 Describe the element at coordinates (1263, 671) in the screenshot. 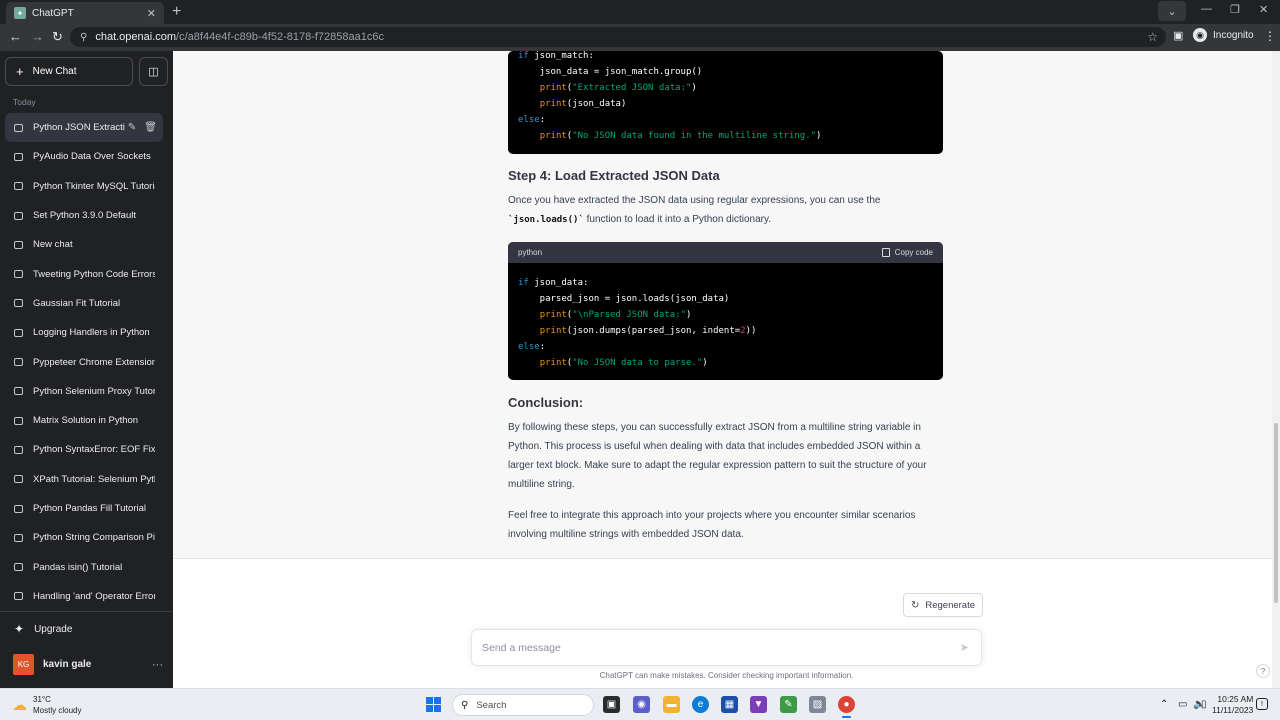

I see `help-button: ?` at that location.